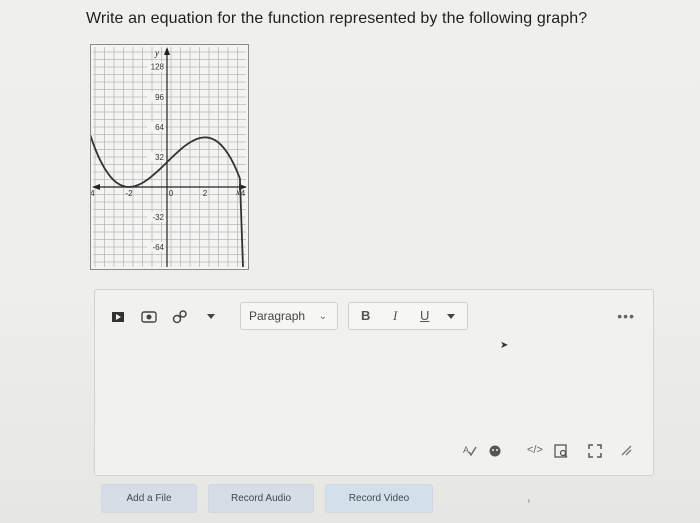 This screenshot has height=523, width=700. Describe the element at coordinates (156, 53) in the screenshot. I see `y-axis-label: y` at that location.